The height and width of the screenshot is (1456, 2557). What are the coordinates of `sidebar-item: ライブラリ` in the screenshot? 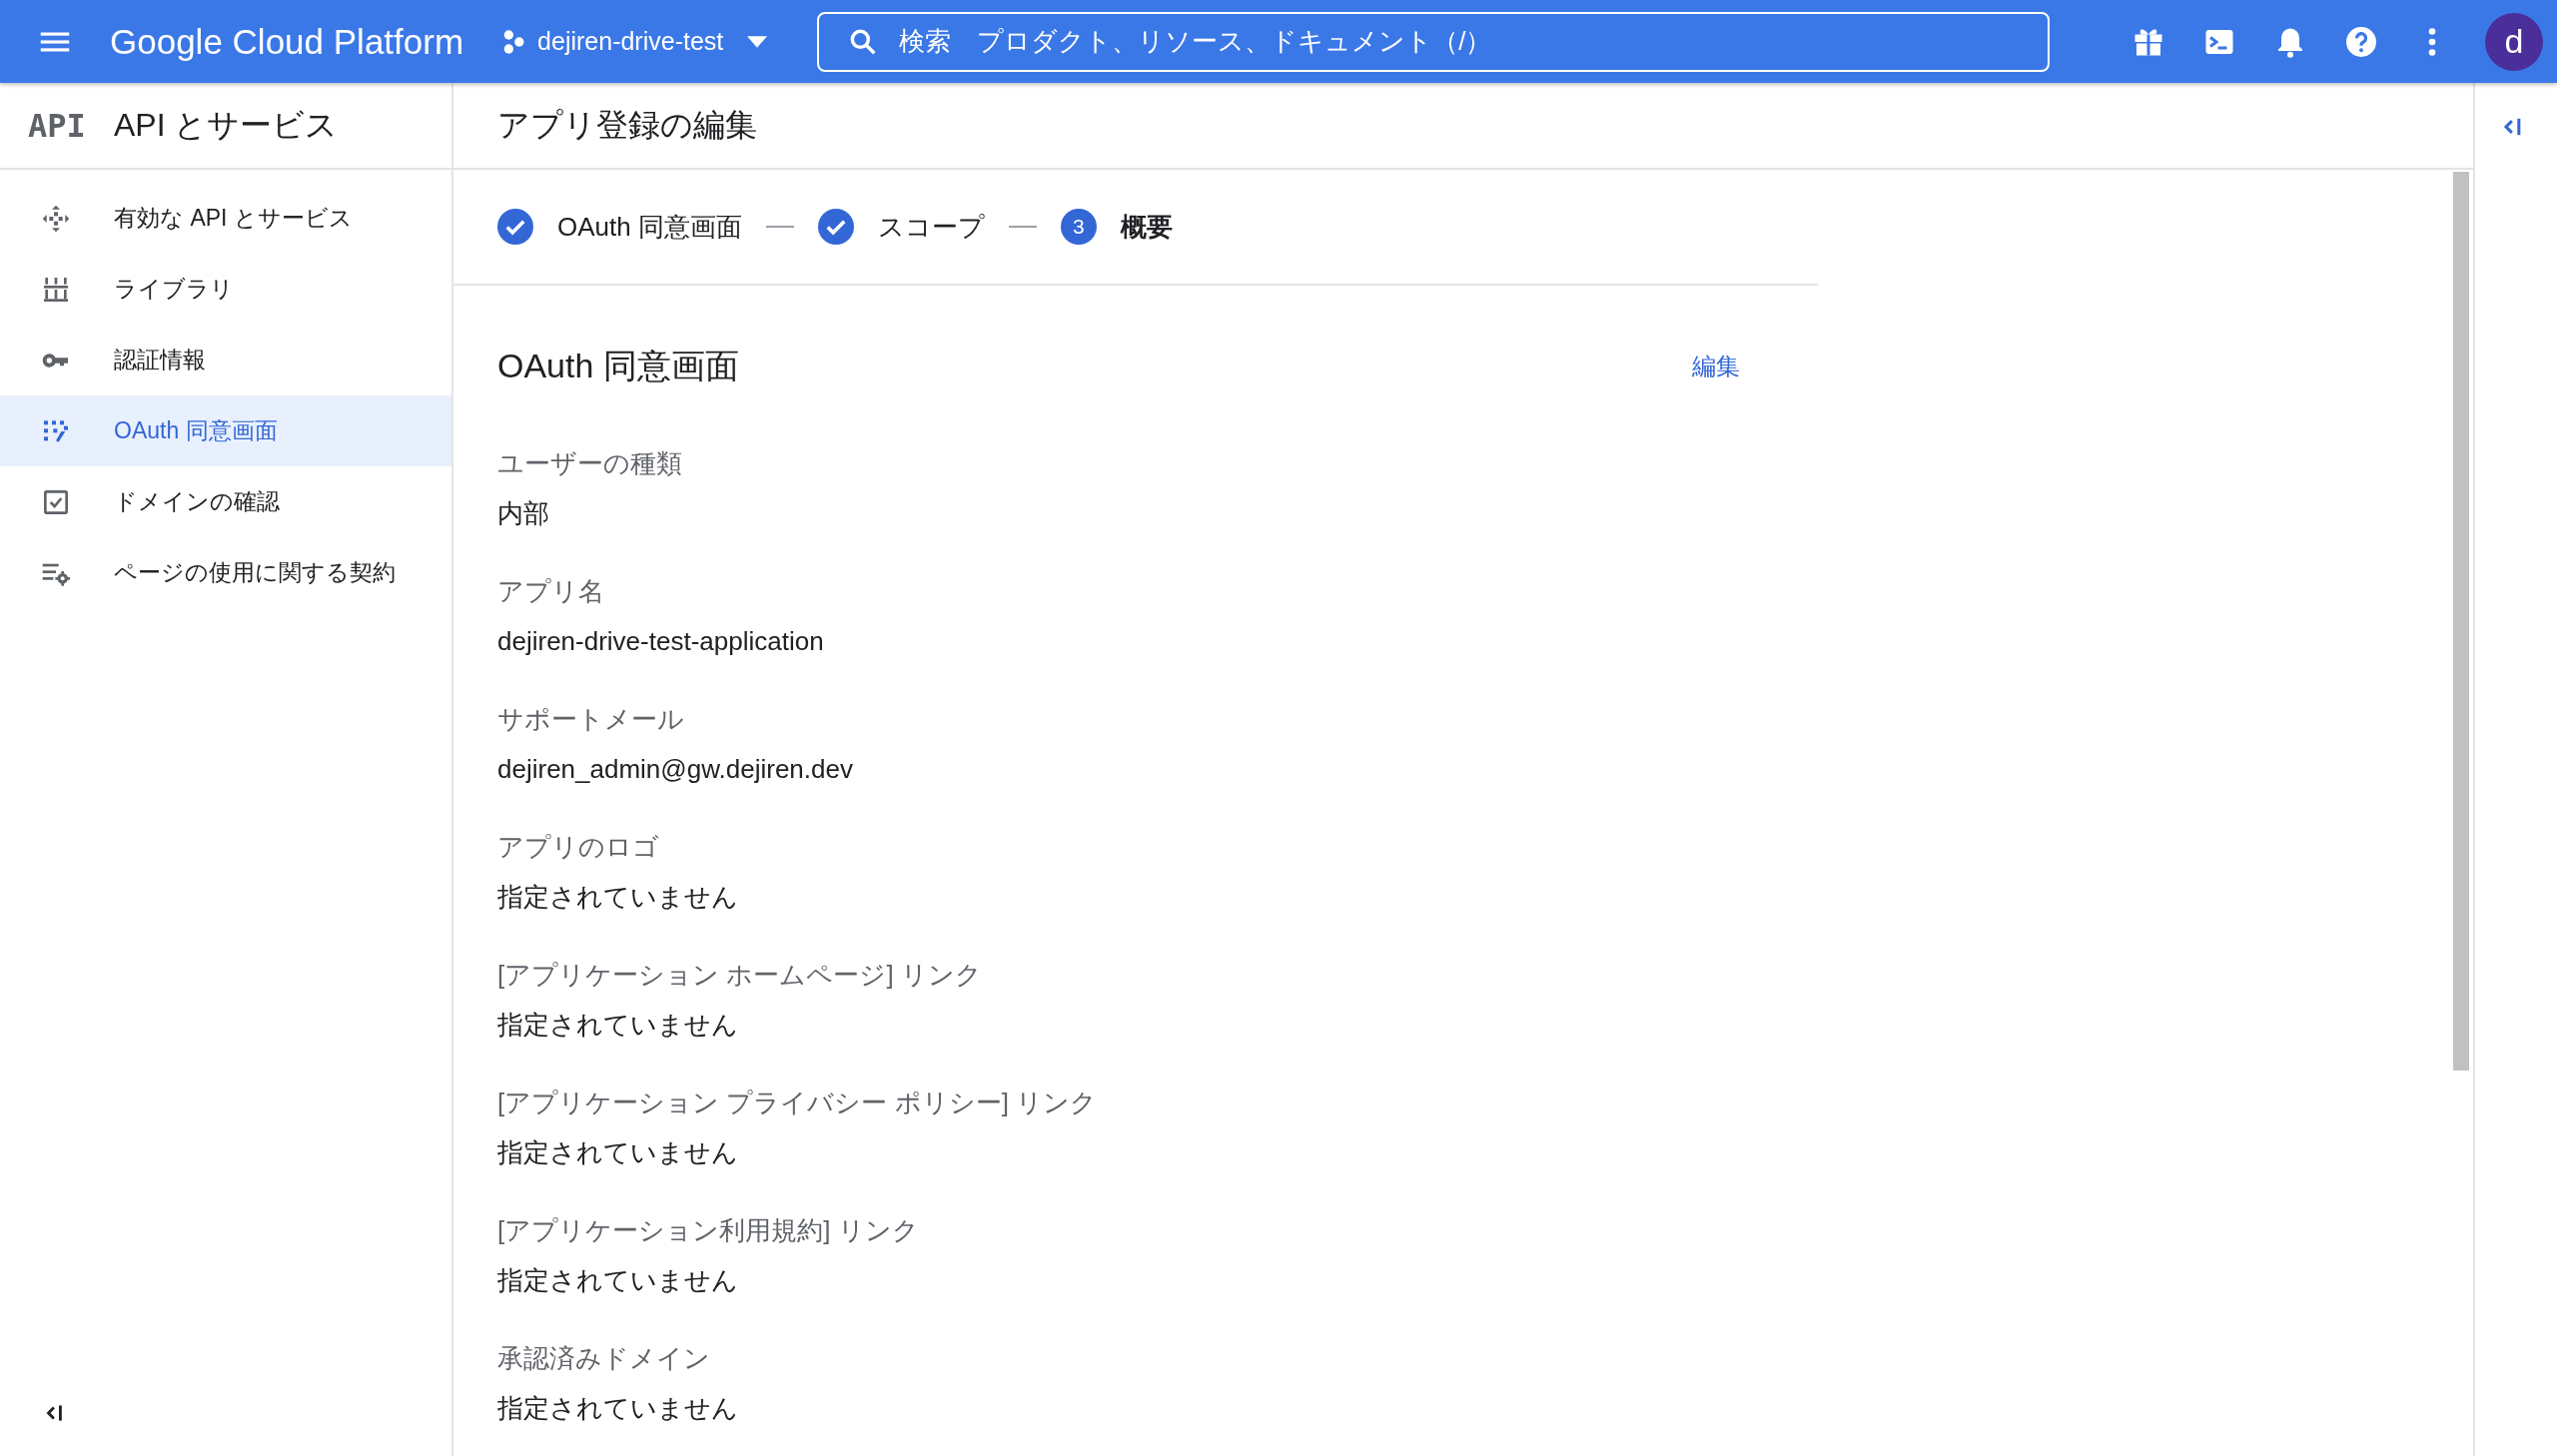 It's located at (225, 289).